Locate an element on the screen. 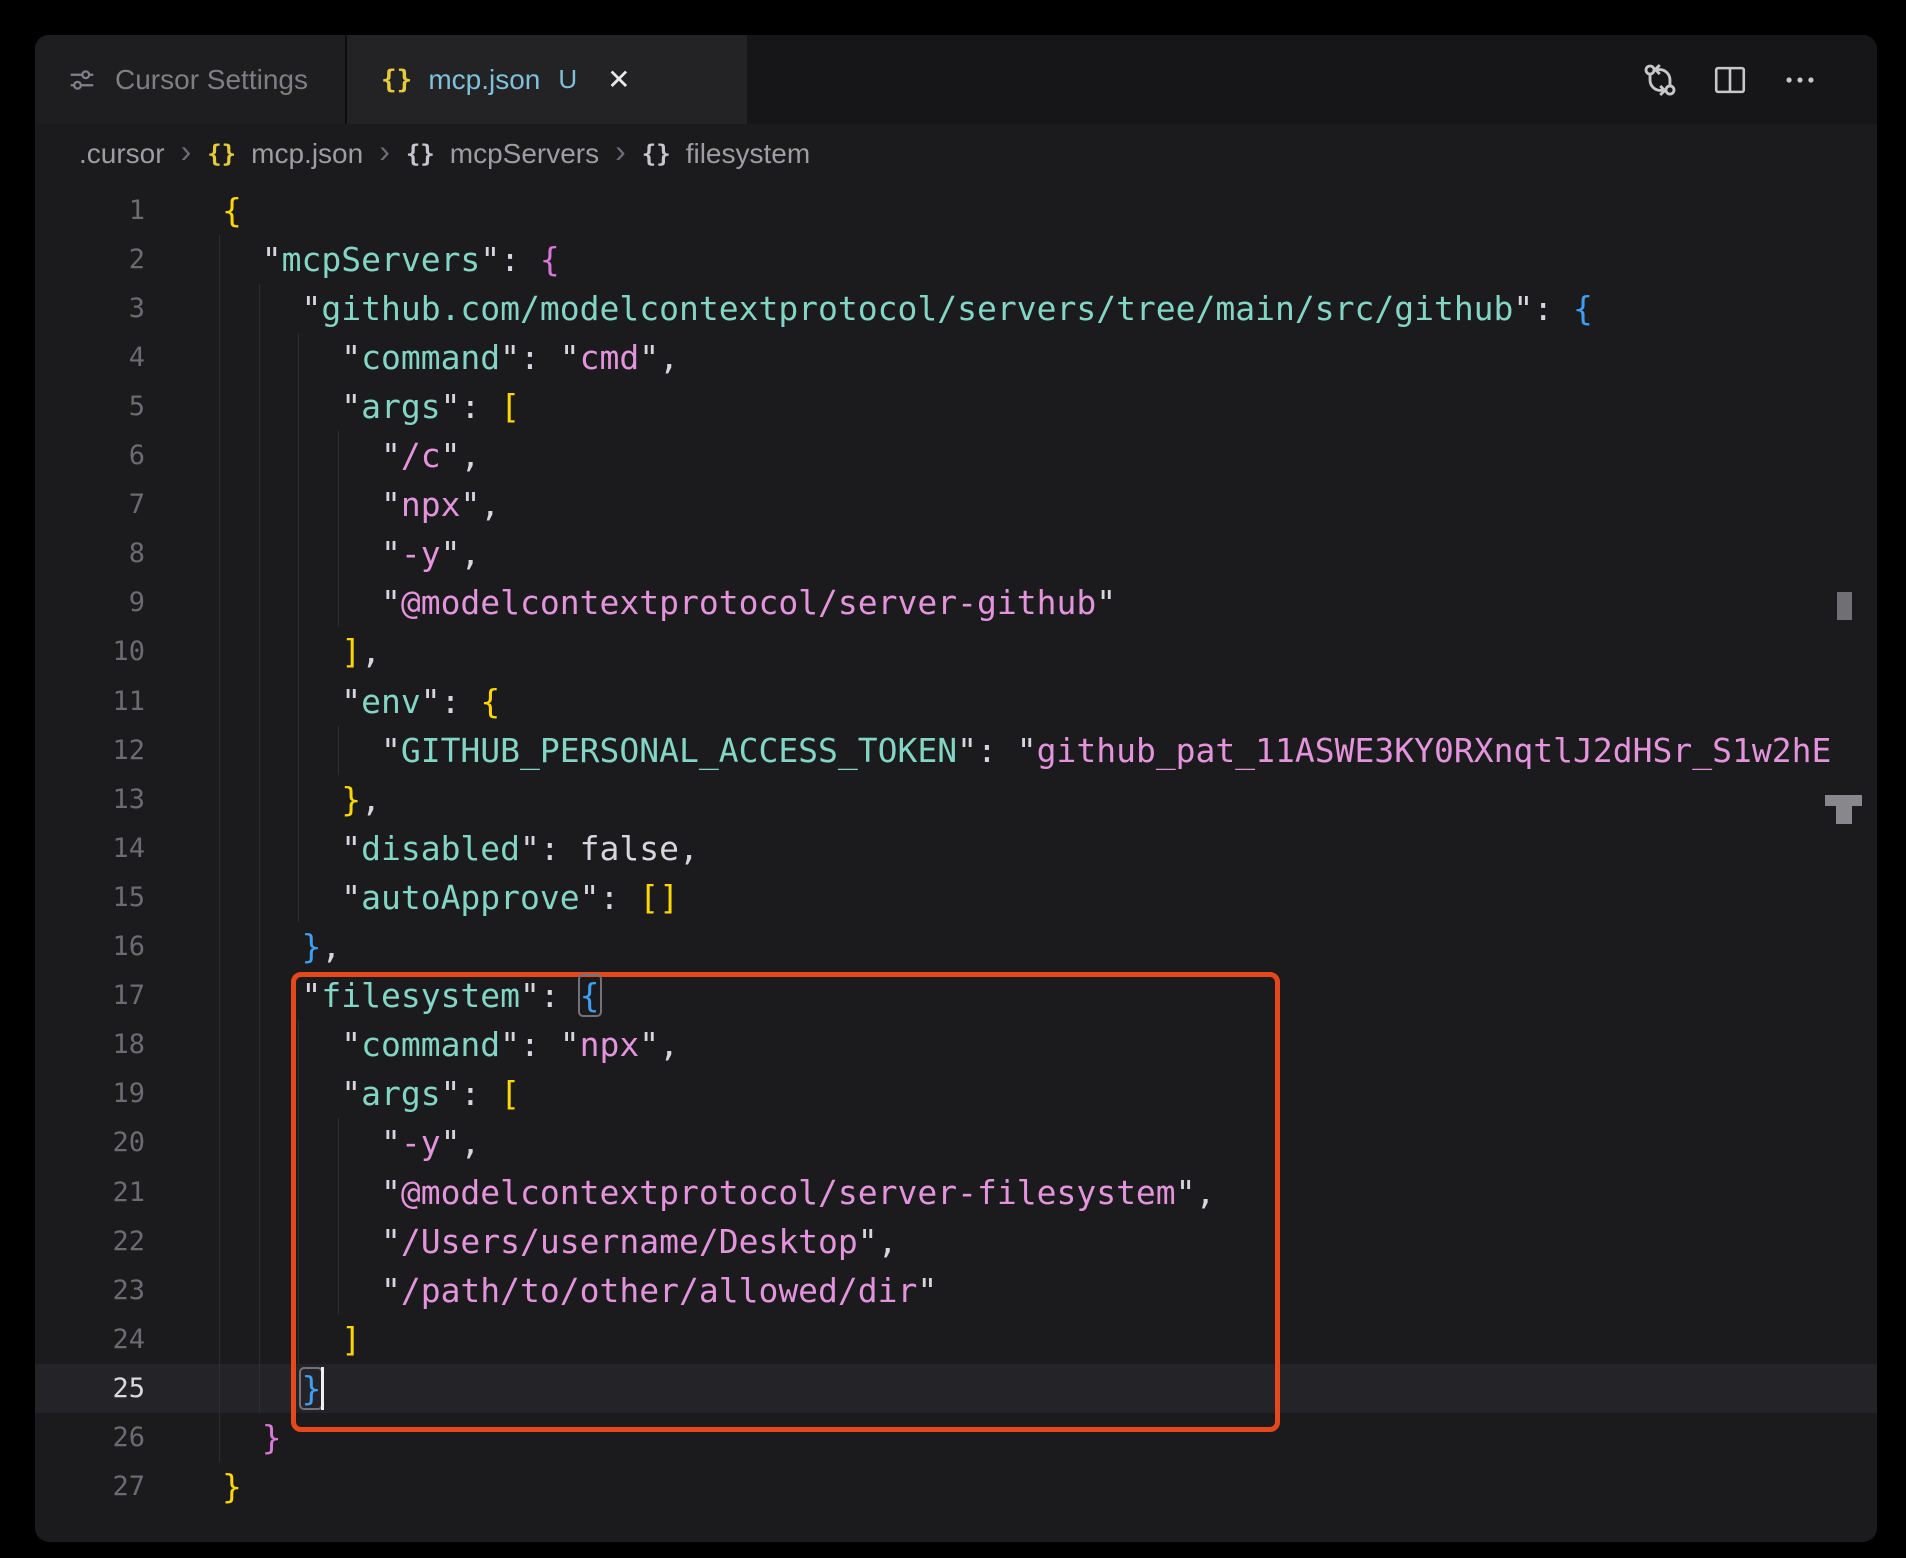 The image size is (1906, 1558). line-number: 8 is located at coordinates (110, 553).